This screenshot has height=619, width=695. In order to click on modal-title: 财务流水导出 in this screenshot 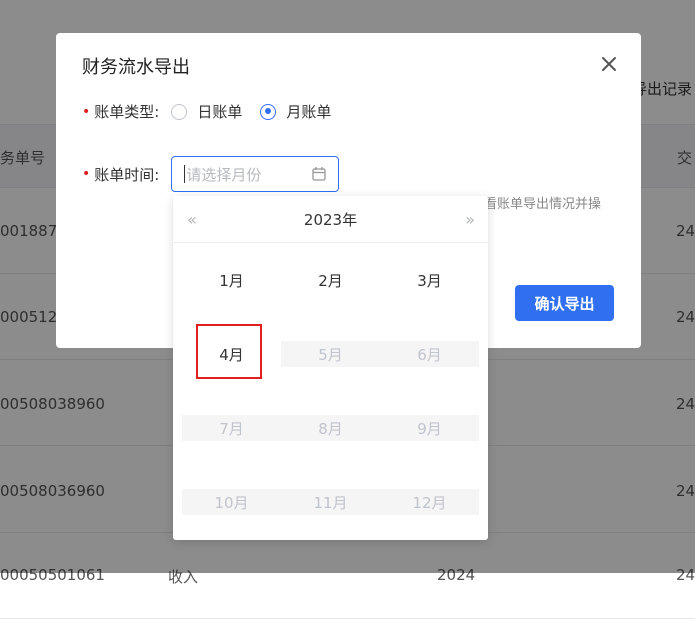, I will do `click(136, 67)`.